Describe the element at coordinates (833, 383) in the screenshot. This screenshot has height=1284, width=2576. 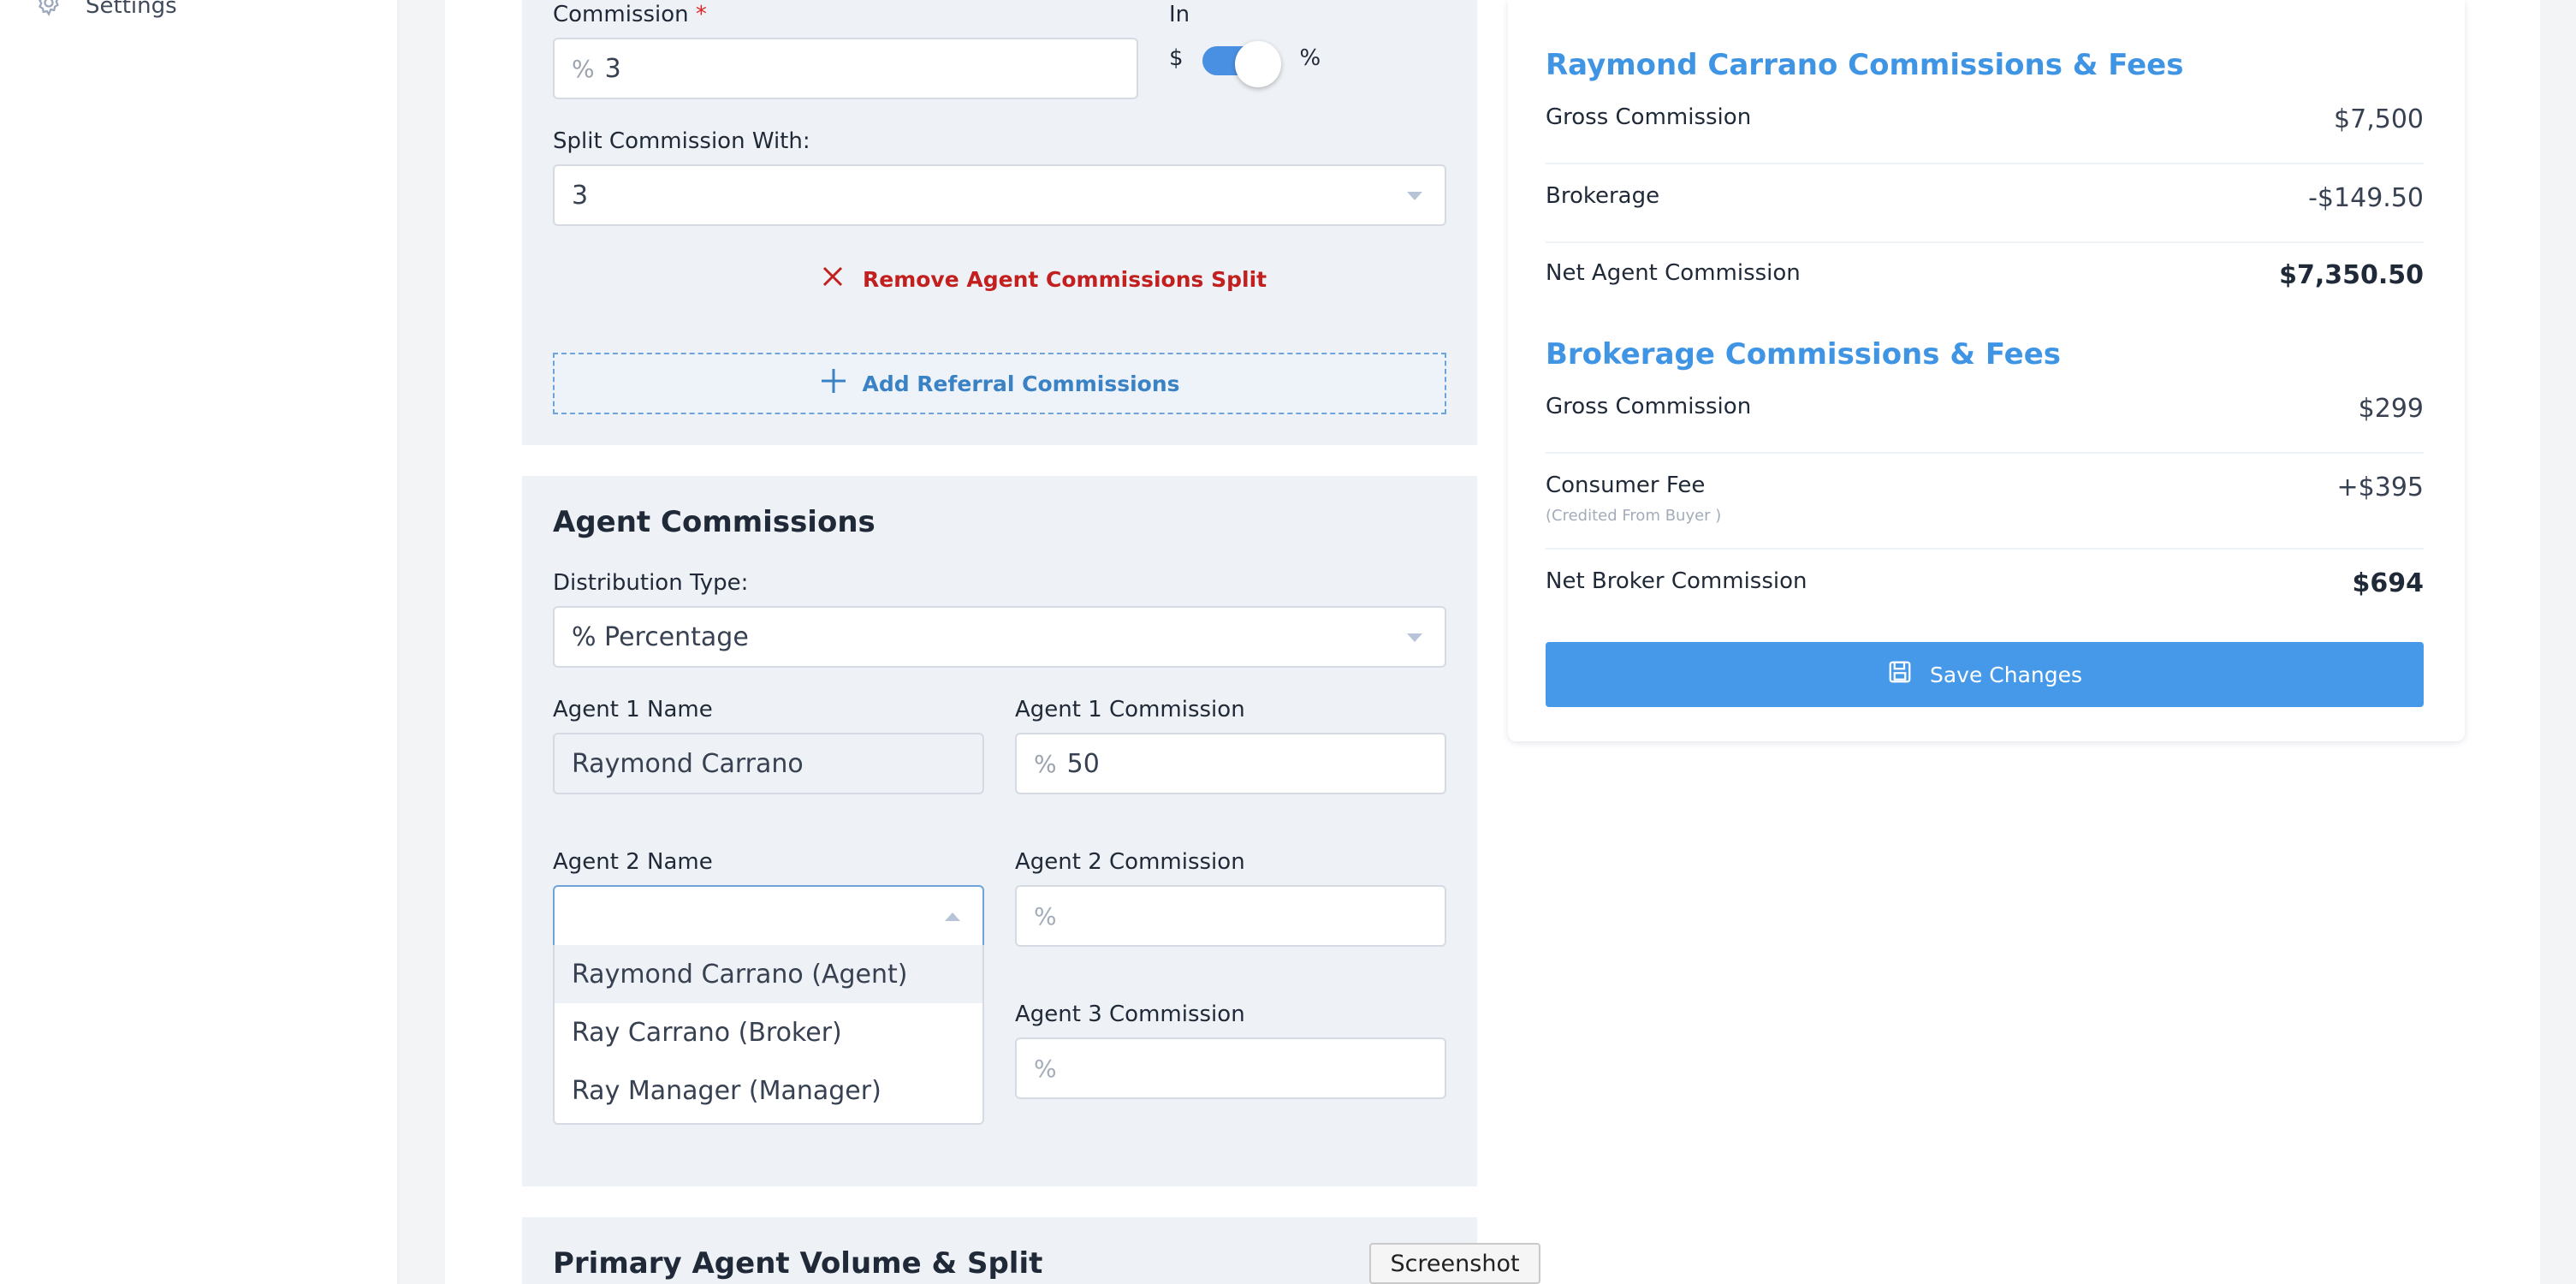
I see `plus-icon` at that location.